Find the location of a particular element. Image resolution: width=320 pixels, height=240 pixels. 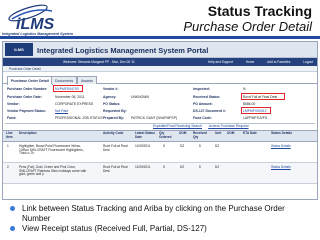

logo-text: iLMS is located at coordinates (35, 24).